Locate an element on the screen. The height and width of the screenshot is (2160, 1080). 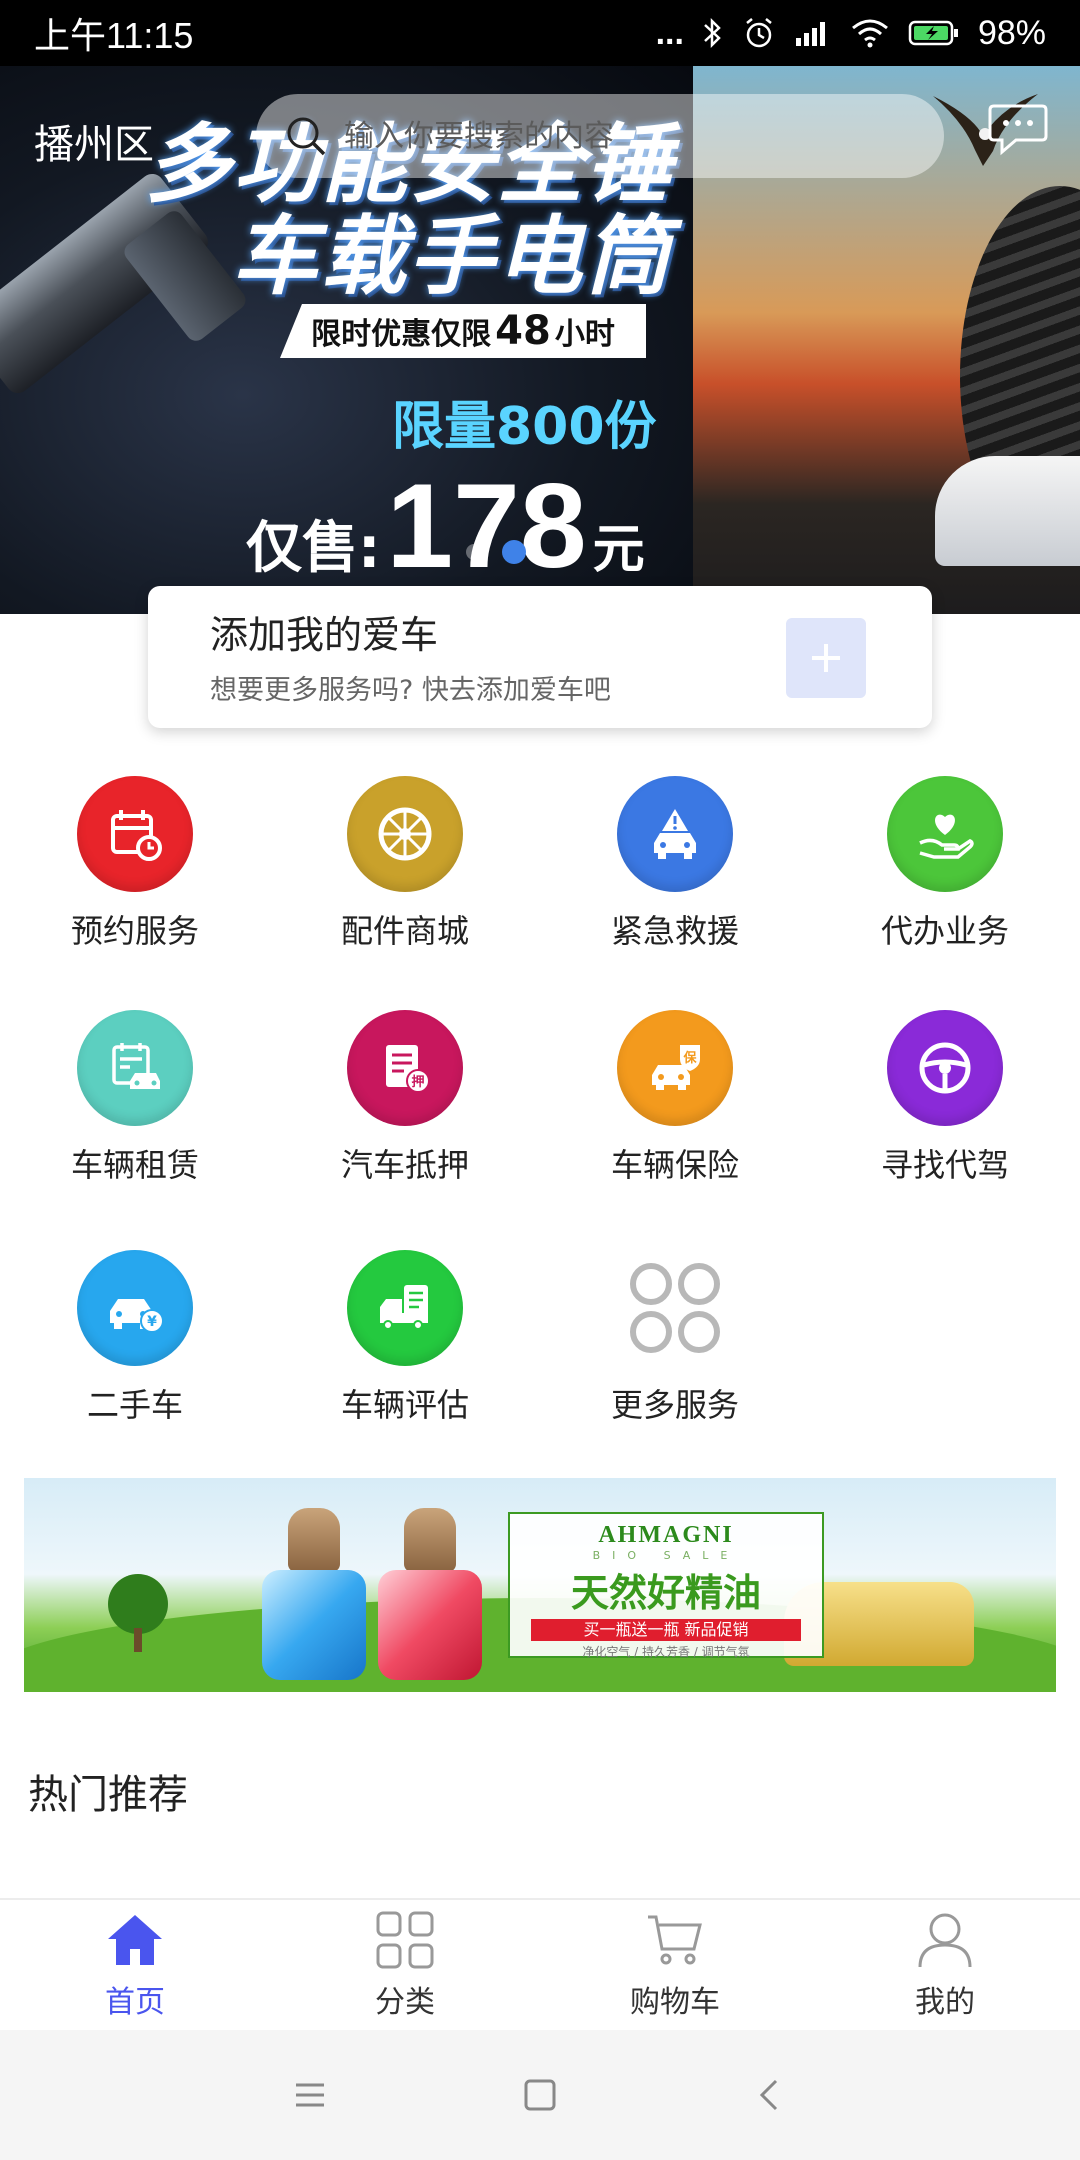
menu-icon is located at coordinates (310, 2095).